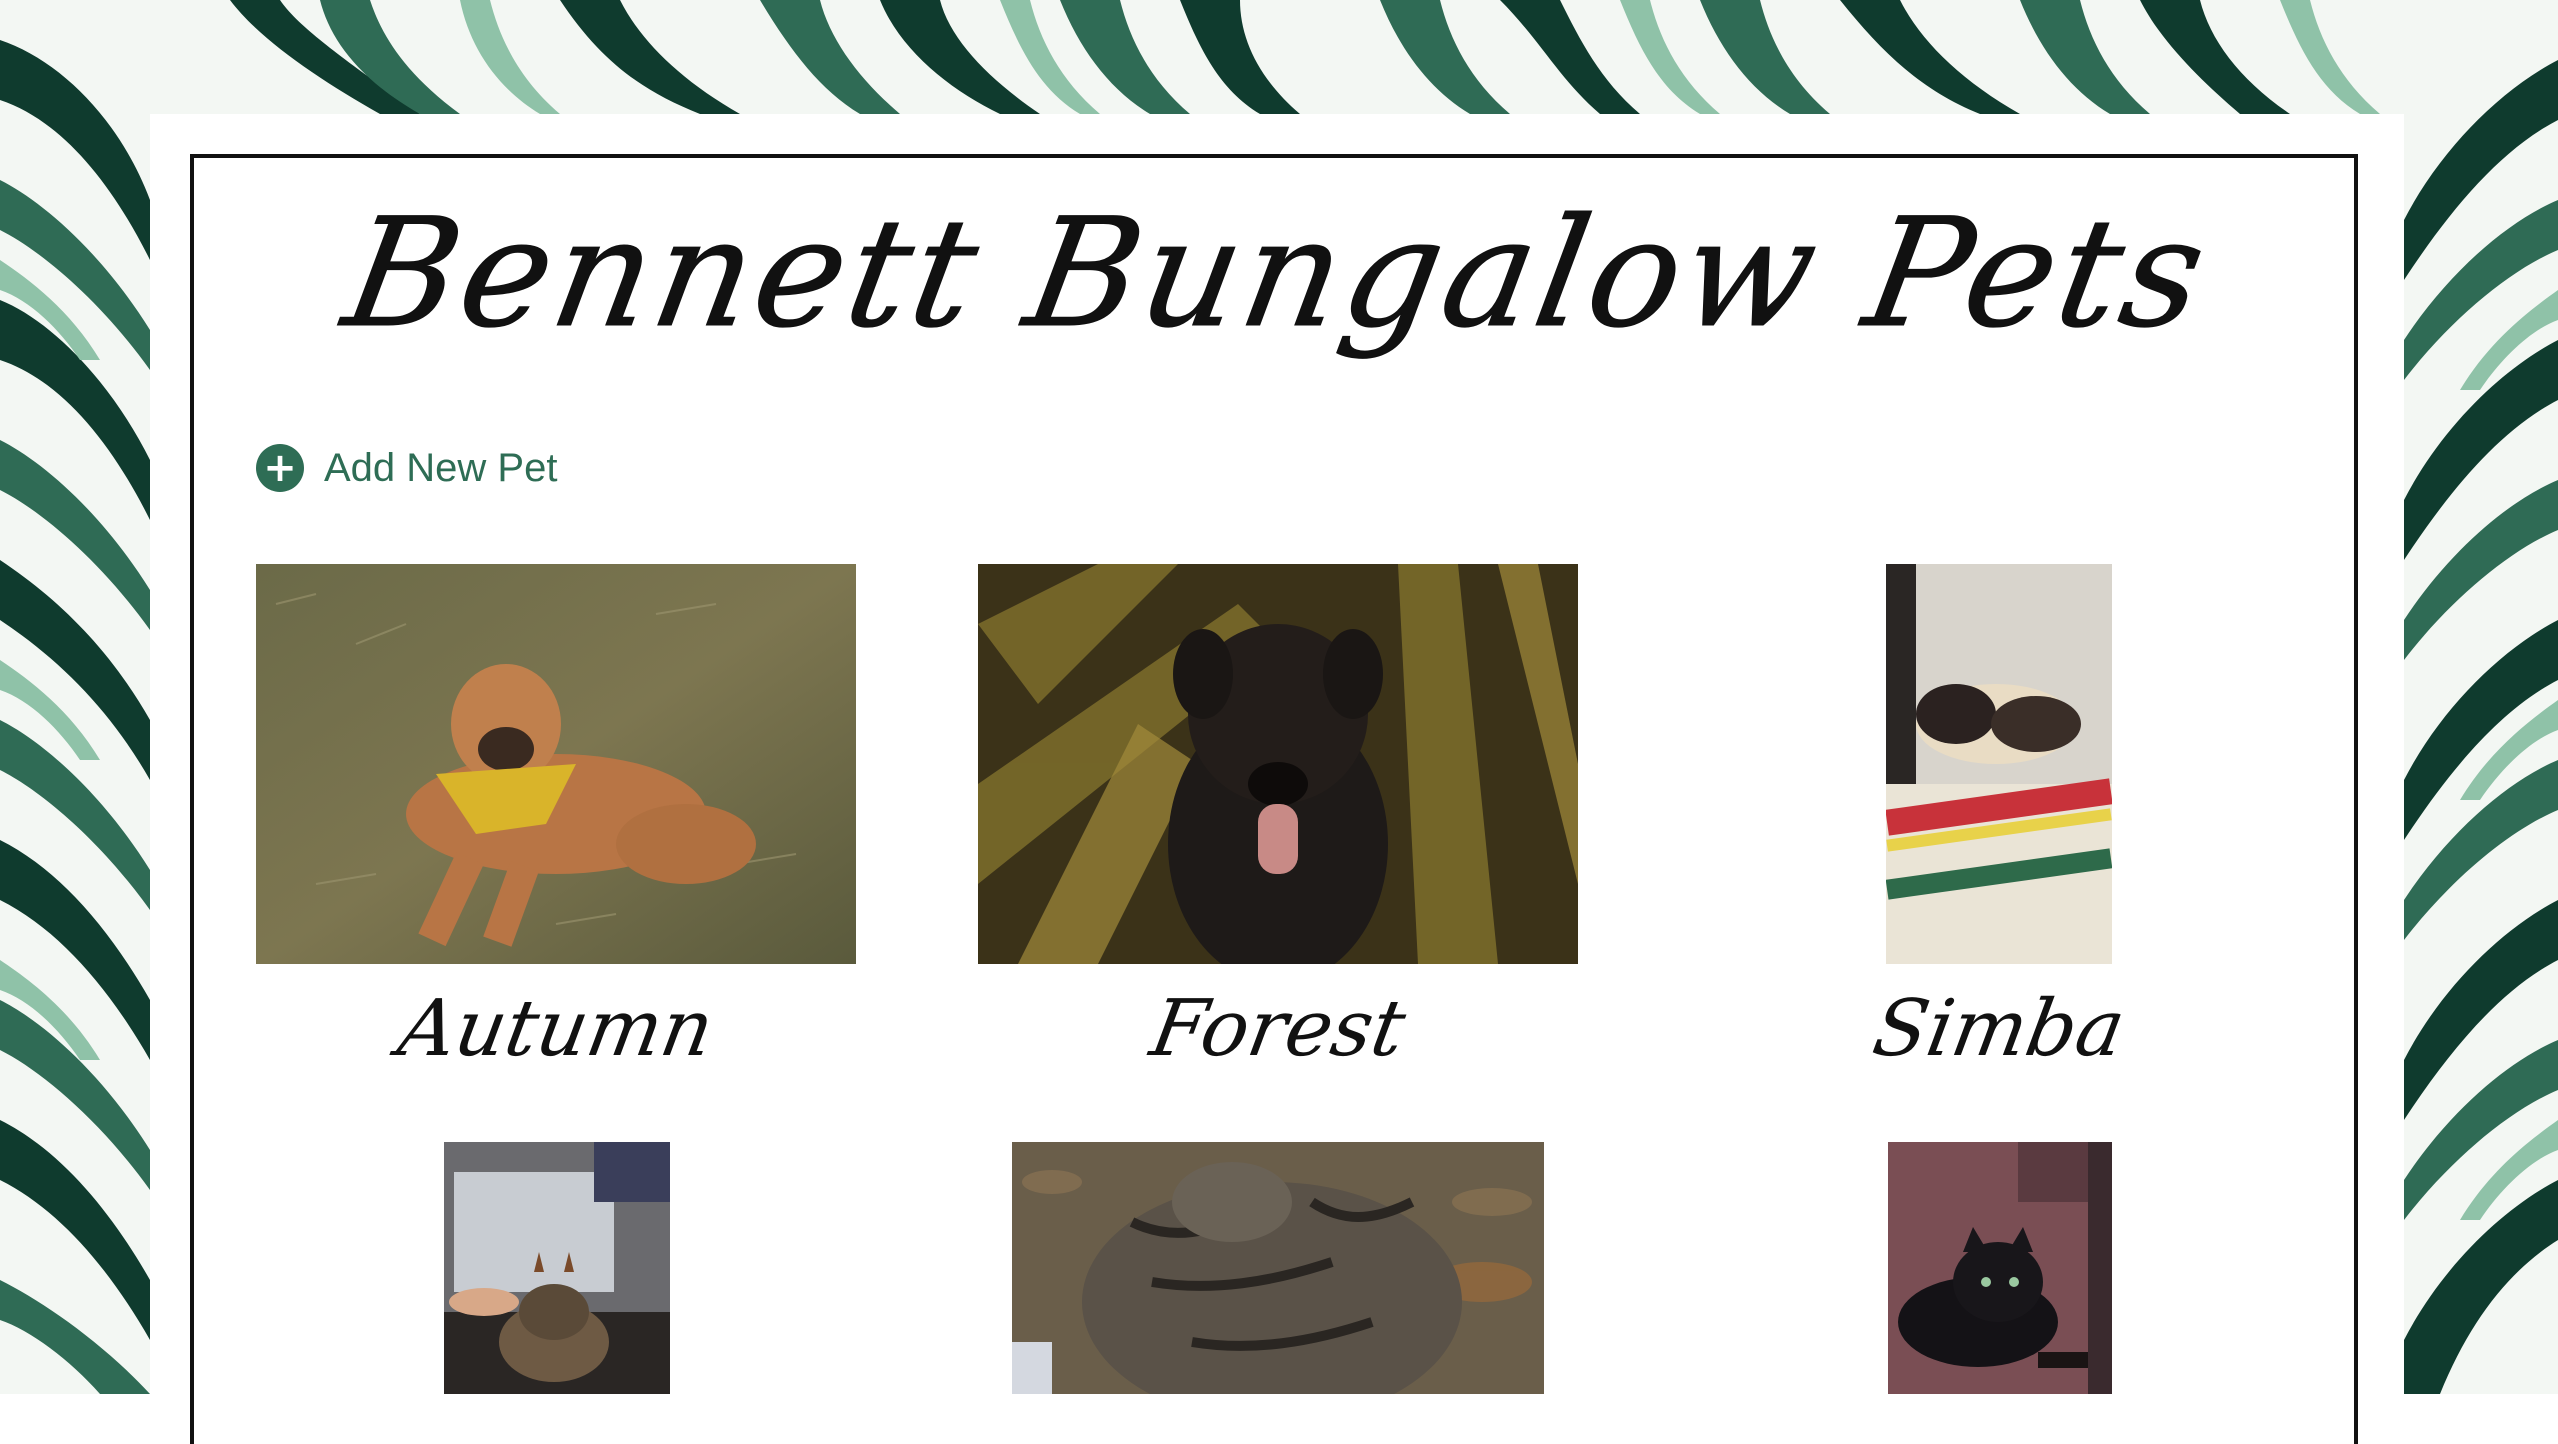 This screenshot has height=1444, width=2558. Describe the element at coordinates (2000, 1268) in the screenshot. I see `pet-photo-black-cat` at that location.